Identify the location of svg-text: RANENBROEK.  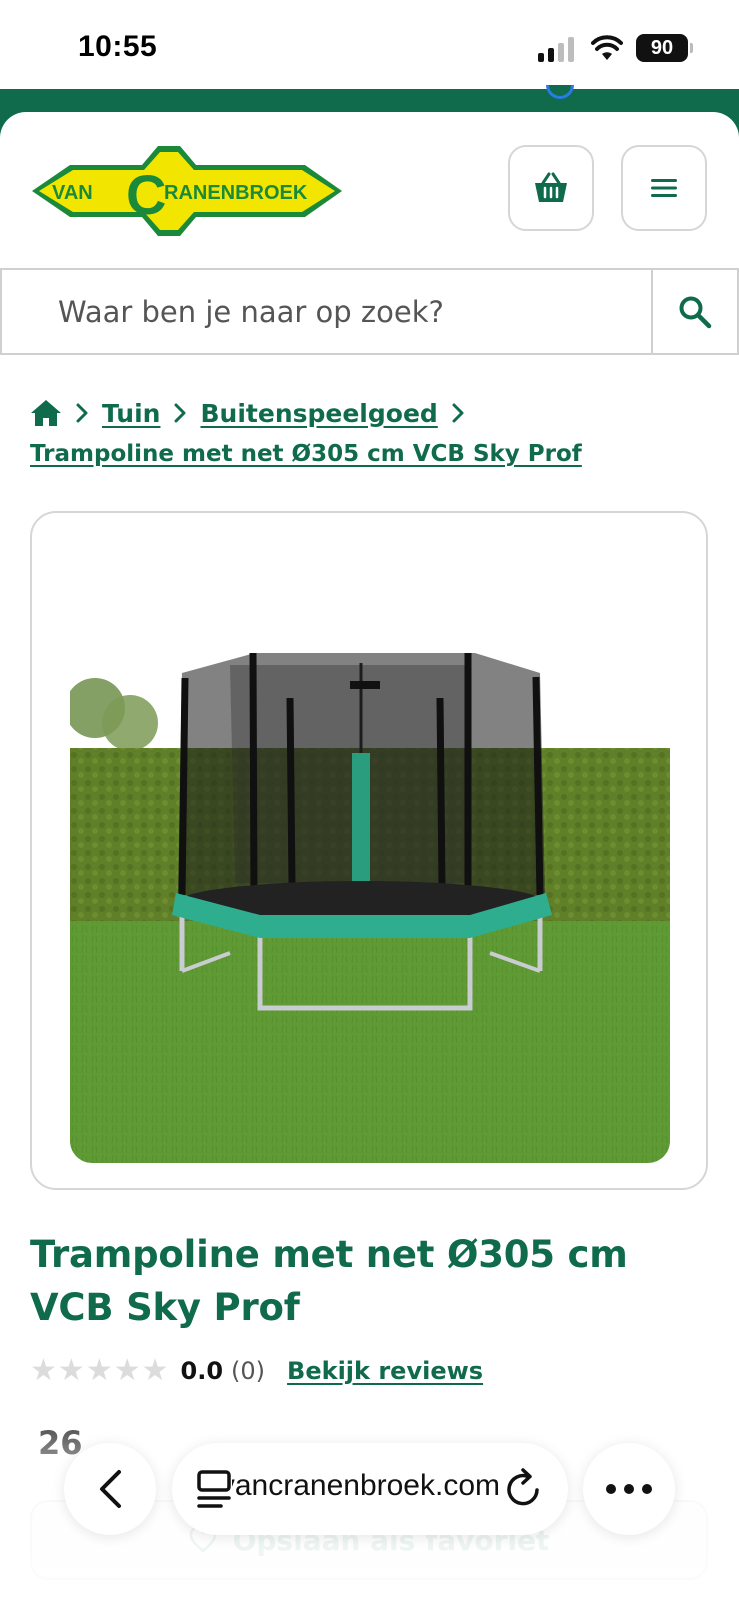
(236, 193).